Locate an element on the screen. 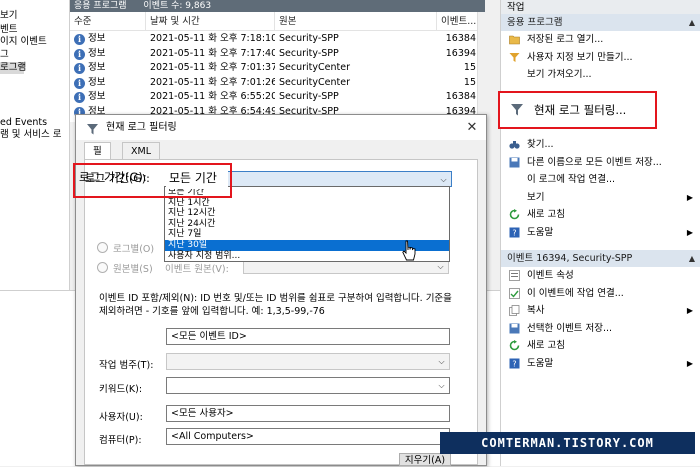  log-time-value-callout: 모든 기간 is located at coordinates (197, 178).